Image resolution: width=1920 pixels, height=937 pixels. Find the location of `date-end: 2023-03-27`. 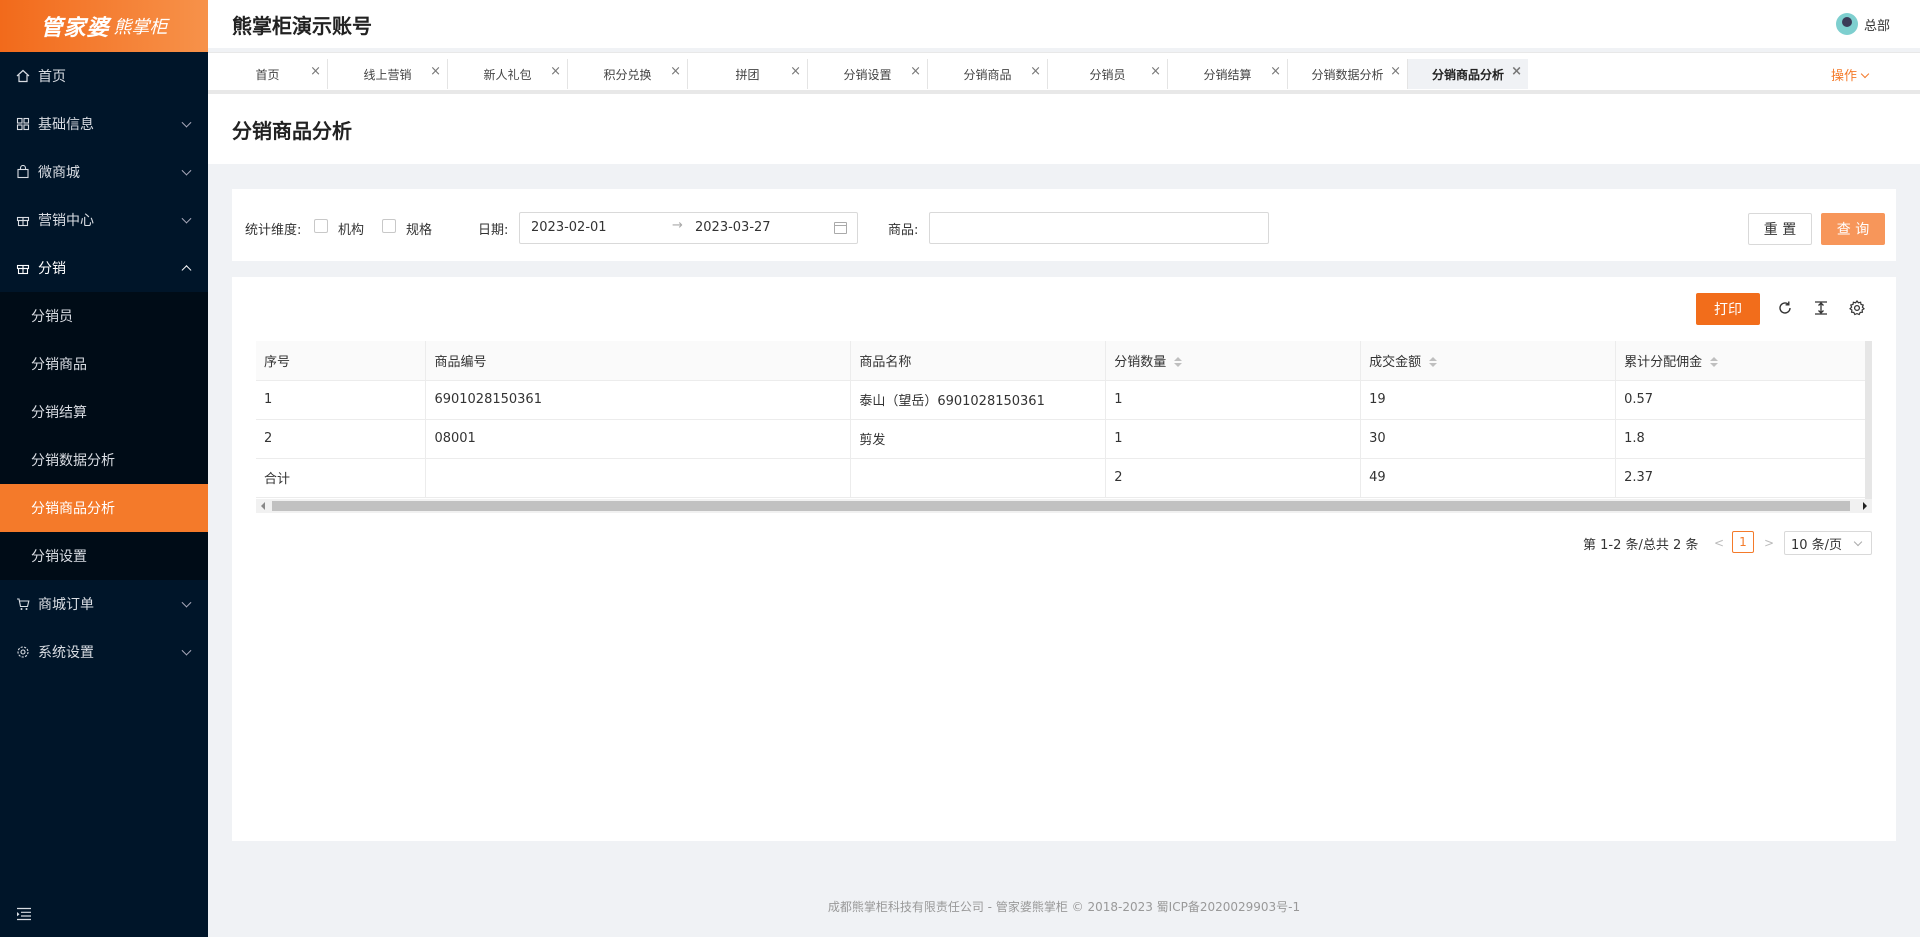

date-end: 2023-03-27 is located at coordinates (733, 227).